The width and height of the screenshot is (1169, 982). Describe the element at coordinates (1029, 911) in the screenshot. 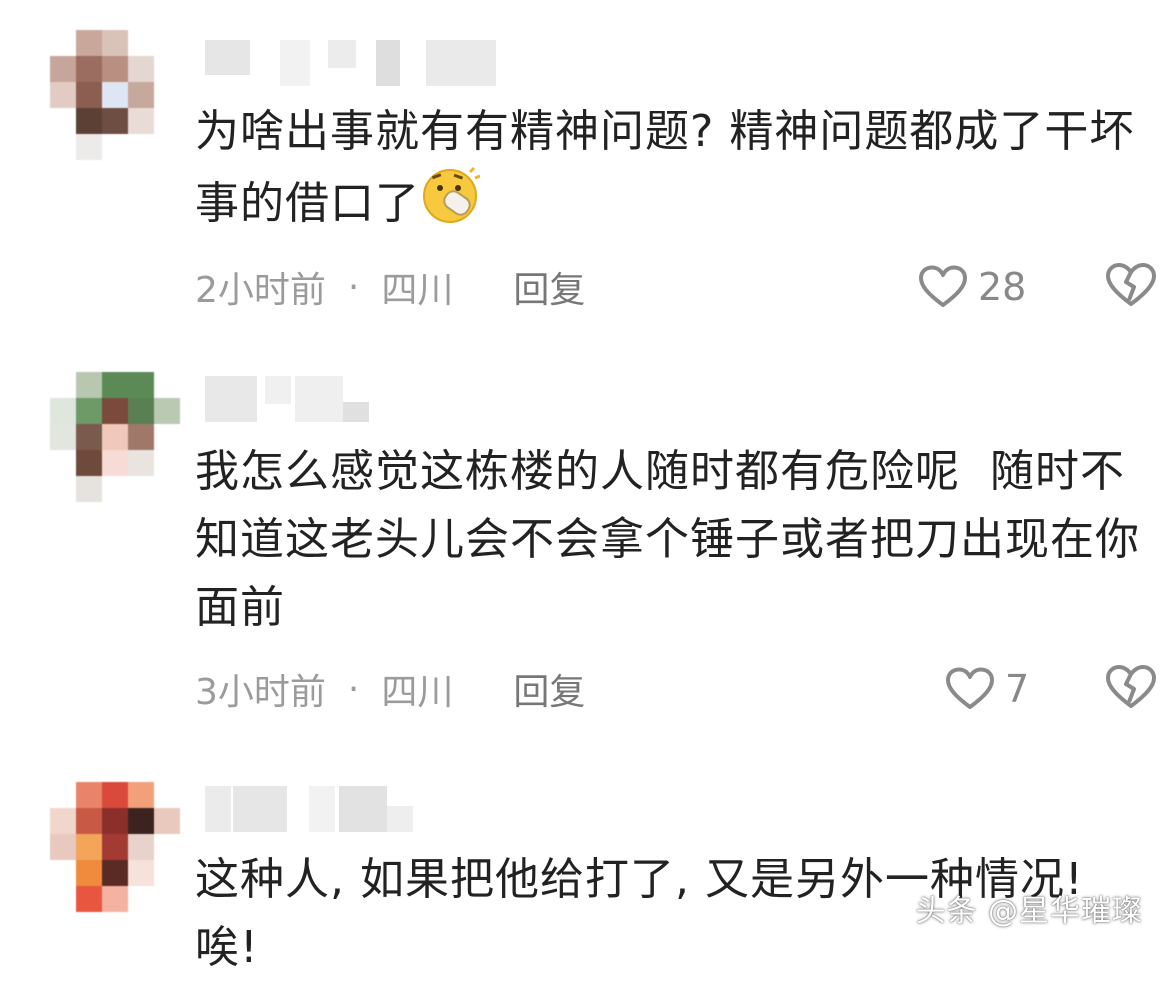

I see `watermark: 头条 @星华璀璨` at that location.